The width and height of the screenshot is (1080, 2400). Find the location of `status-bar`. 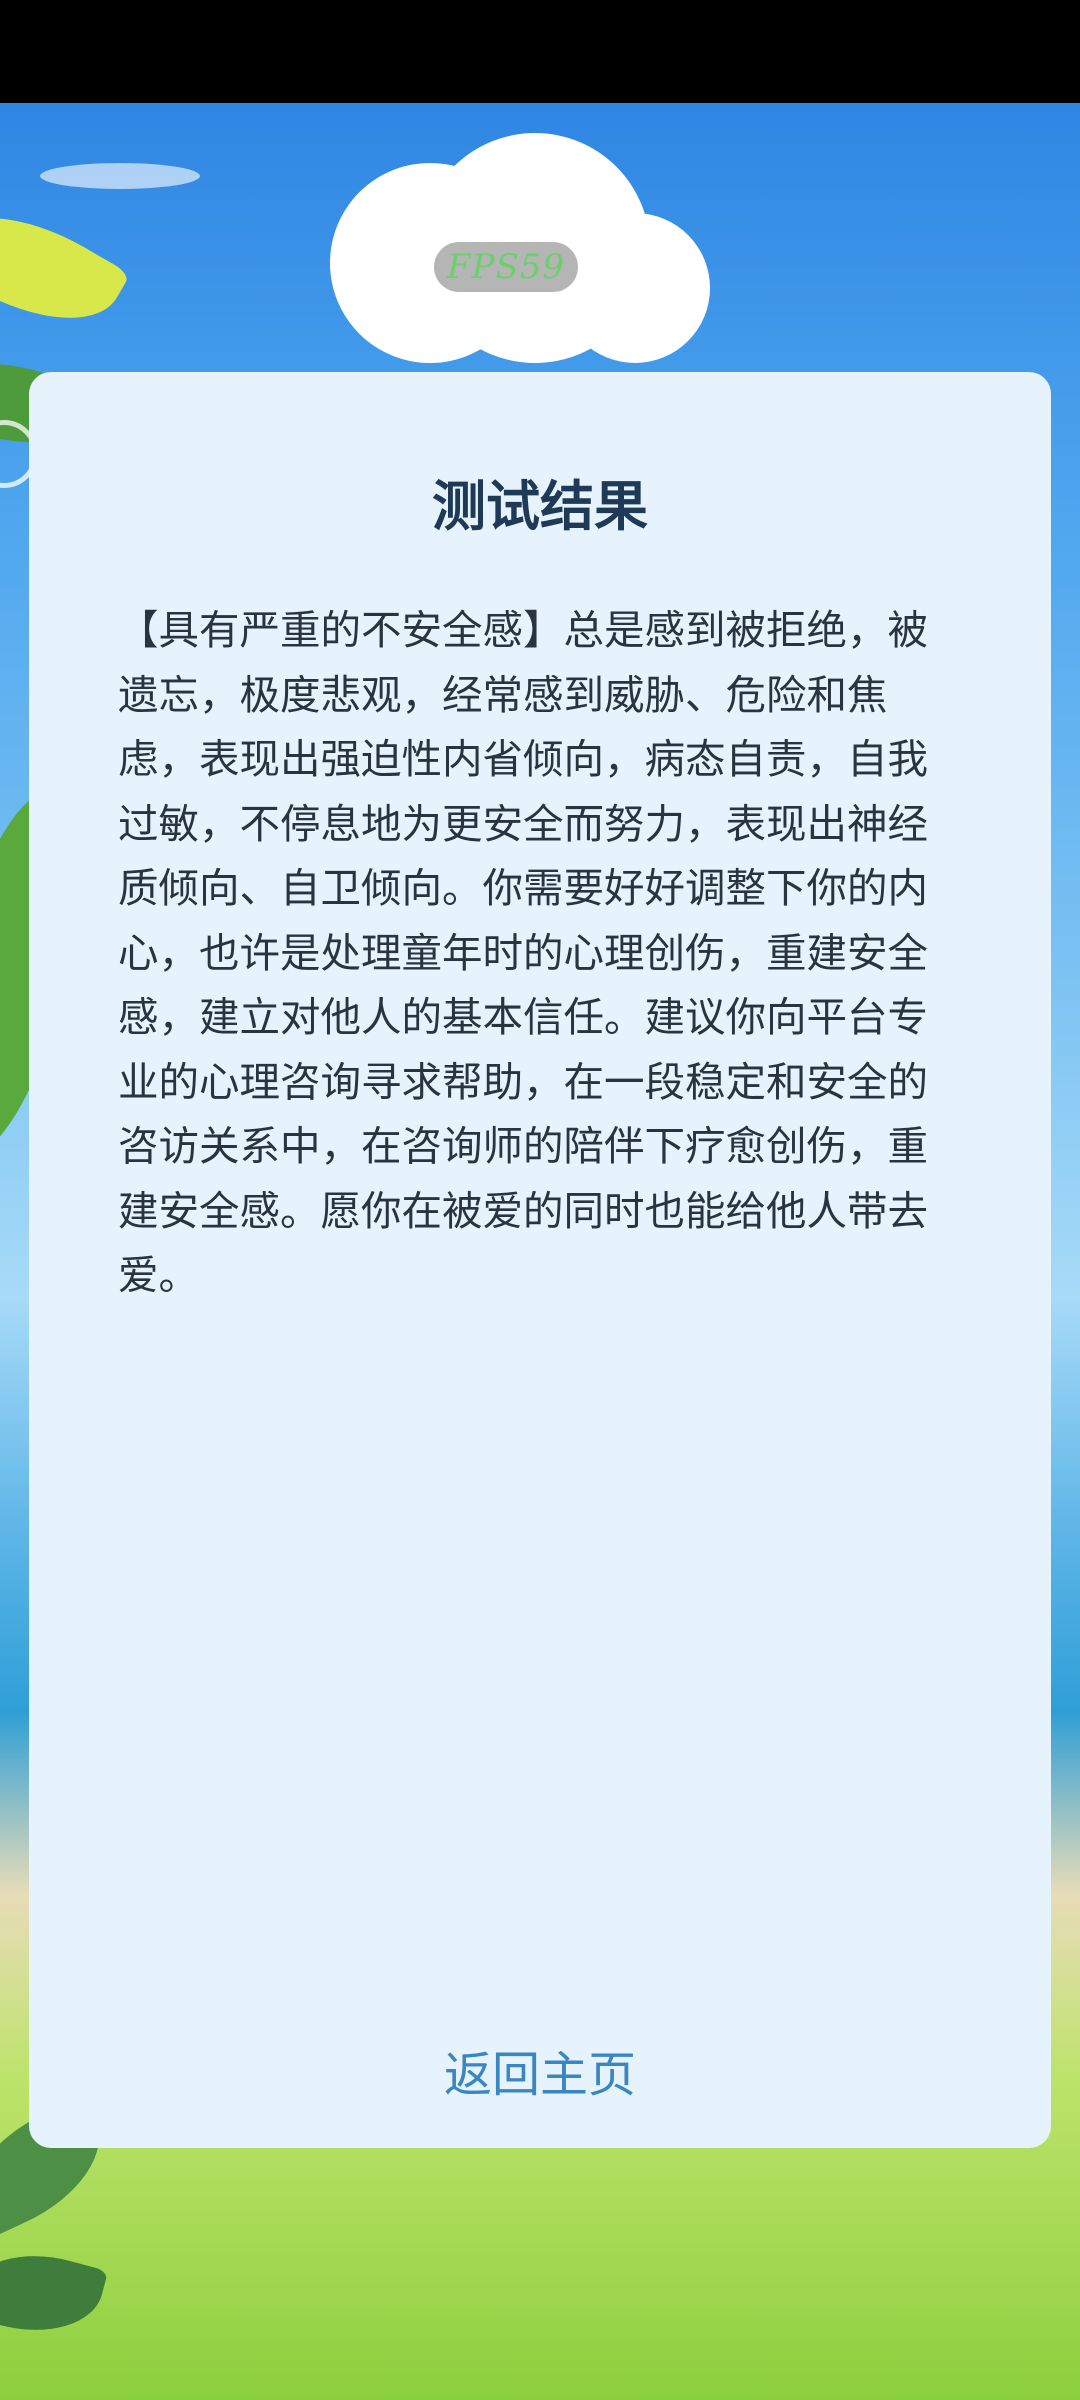

status-bar is located at coordinates (540, 51).